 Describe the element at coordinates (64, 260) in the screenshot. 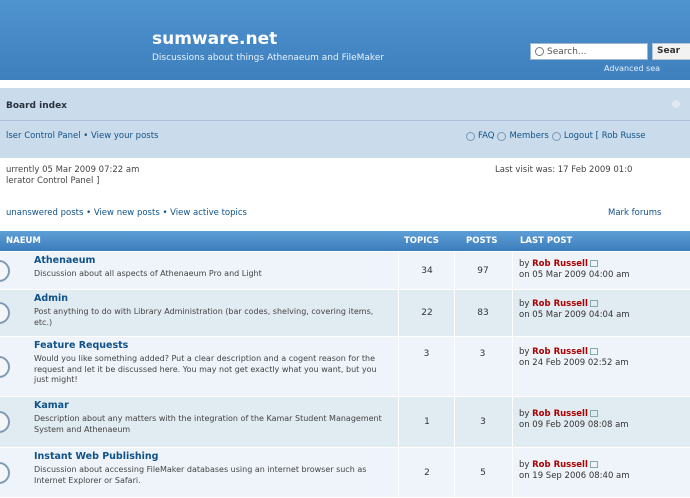

I see `forum-title: Athenaeum` at that location.